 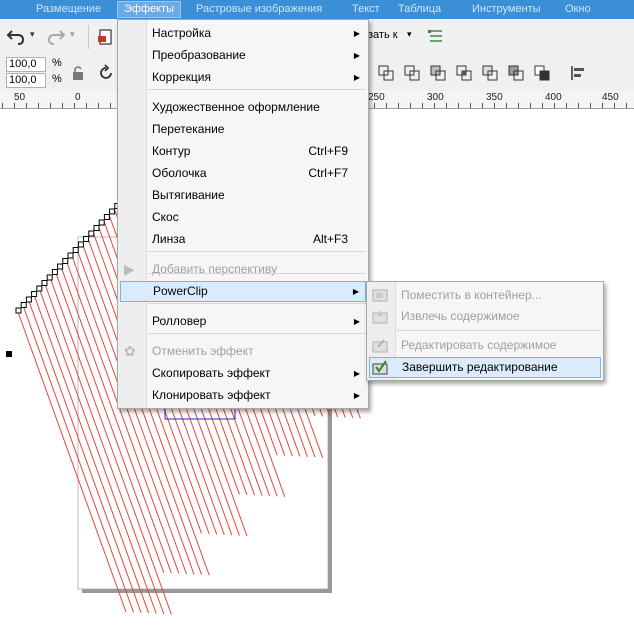 I want to click on scale-height-field: 100,0, so click(x=26, y=80).